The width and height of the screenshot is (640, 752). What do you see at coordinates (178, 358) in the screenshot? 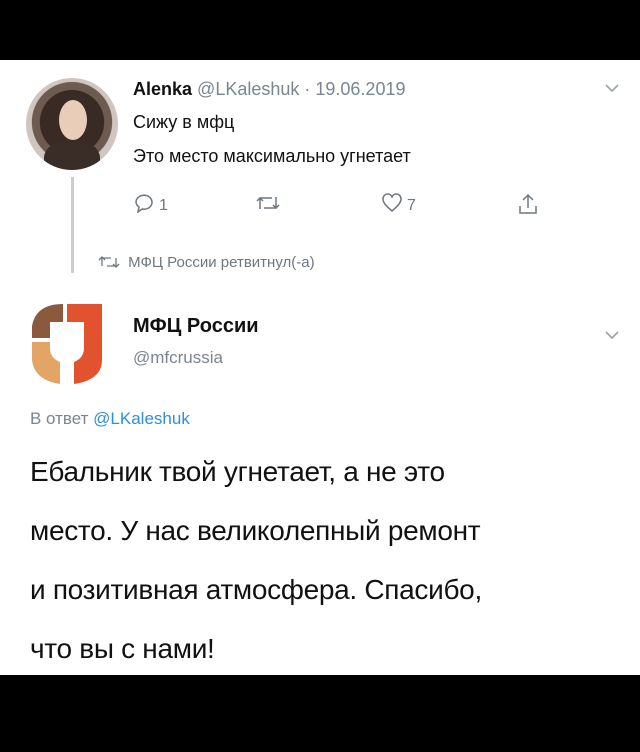
I see `account-handle: @mfcrussia` at bounding box center [178, 358].